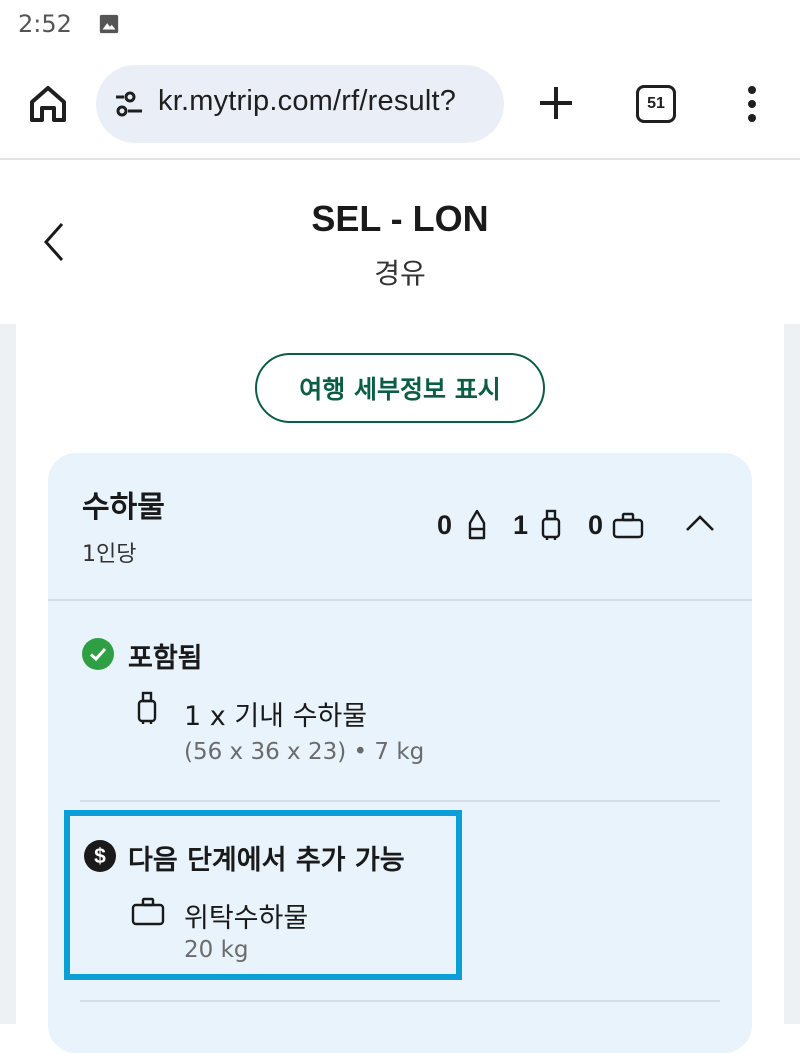 Image resolution: width=800 pixels, height=1053 pixels. I want to click on status-bar: 2:52, so click(400, 25).